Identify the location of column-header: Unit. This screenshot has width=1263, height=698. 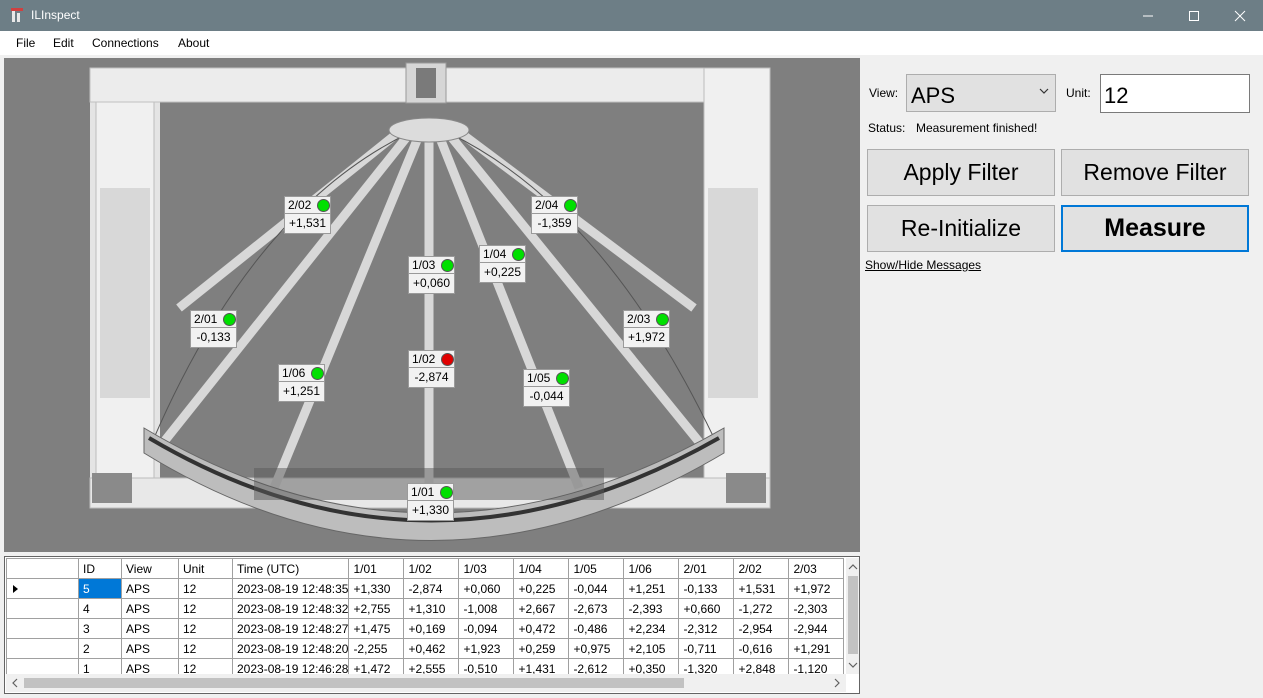
(205, 568).